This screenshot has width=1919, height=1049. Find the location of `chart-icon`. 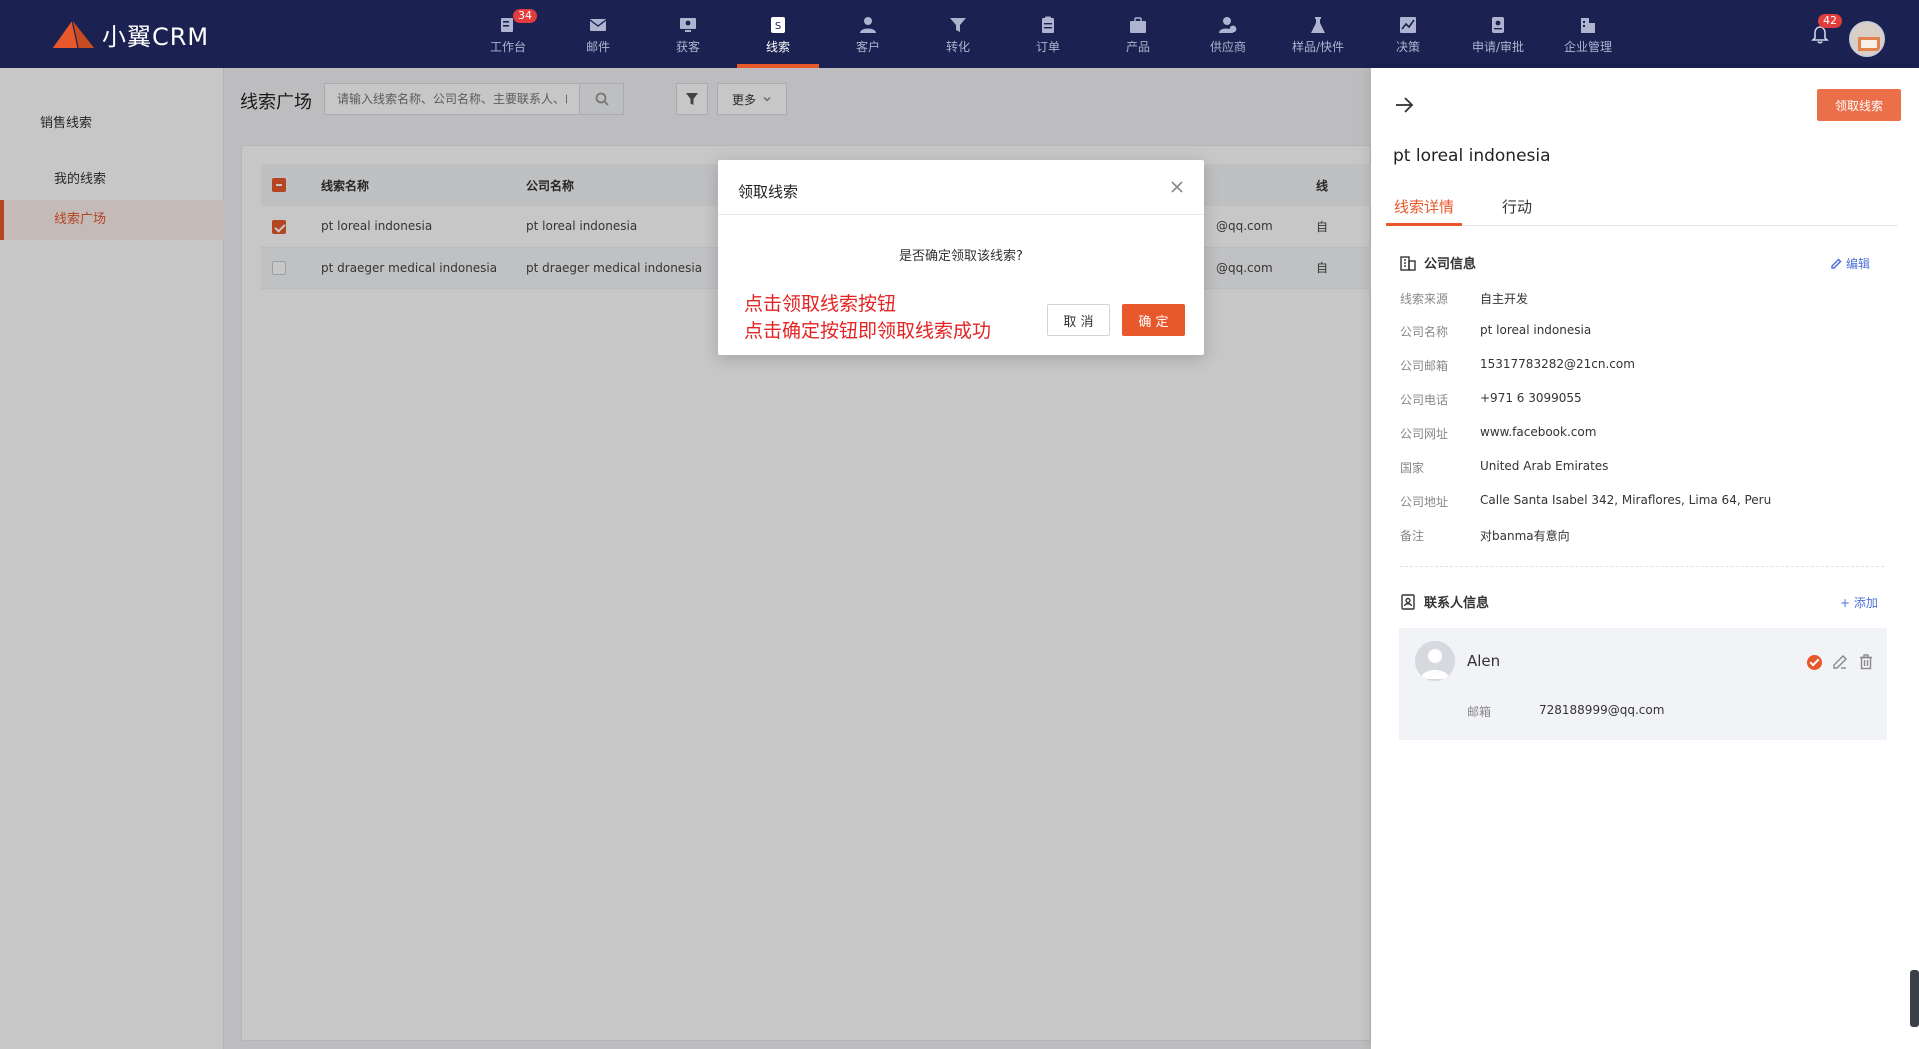

chart-icon is located at coordinates (1408, 25).